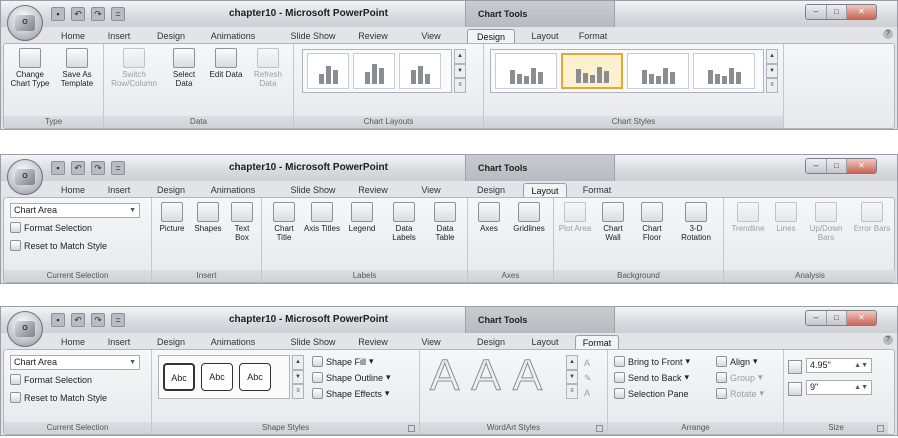 This screenshot has height=438, width=898. I want to click on axis-titles-button: Axis Titles, so click(322, 217).